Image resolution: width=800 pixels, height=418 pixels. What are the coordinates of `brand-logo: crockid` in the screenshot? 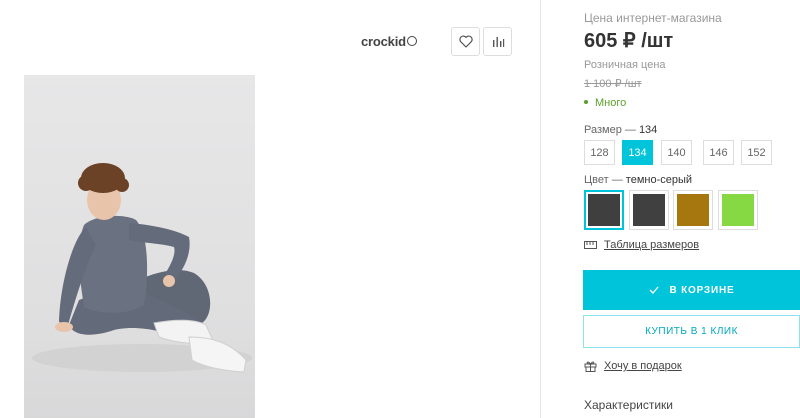 It's located at (389, 41).